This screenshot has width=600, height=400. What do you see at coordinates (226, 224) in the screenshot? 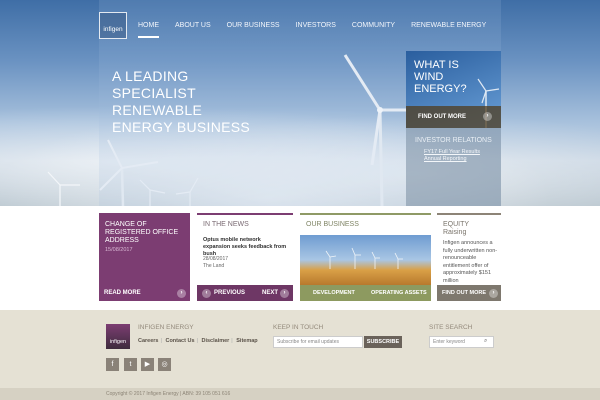
I see `card-heading: IN THE NEWS` at bounding box center [226, 224].